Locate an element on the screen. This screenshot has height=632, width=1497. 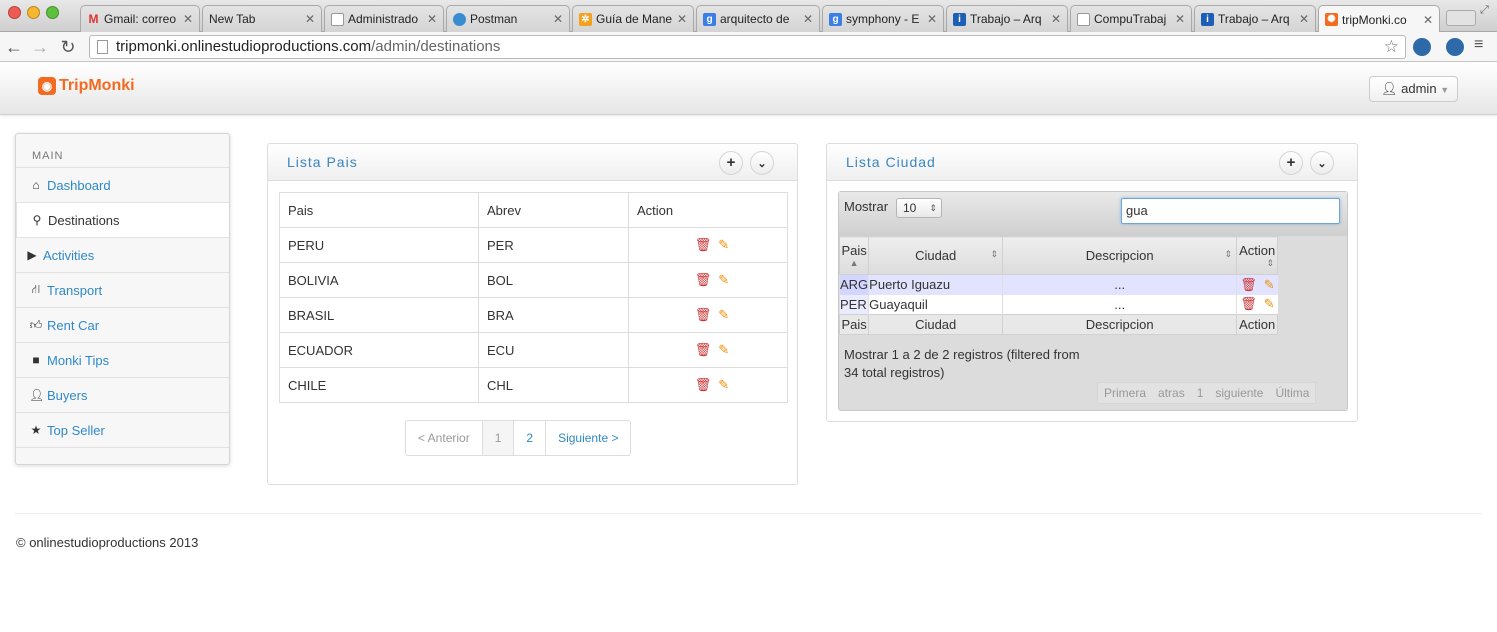
cell-abrev: ECU is located at coordinates (553, 350).